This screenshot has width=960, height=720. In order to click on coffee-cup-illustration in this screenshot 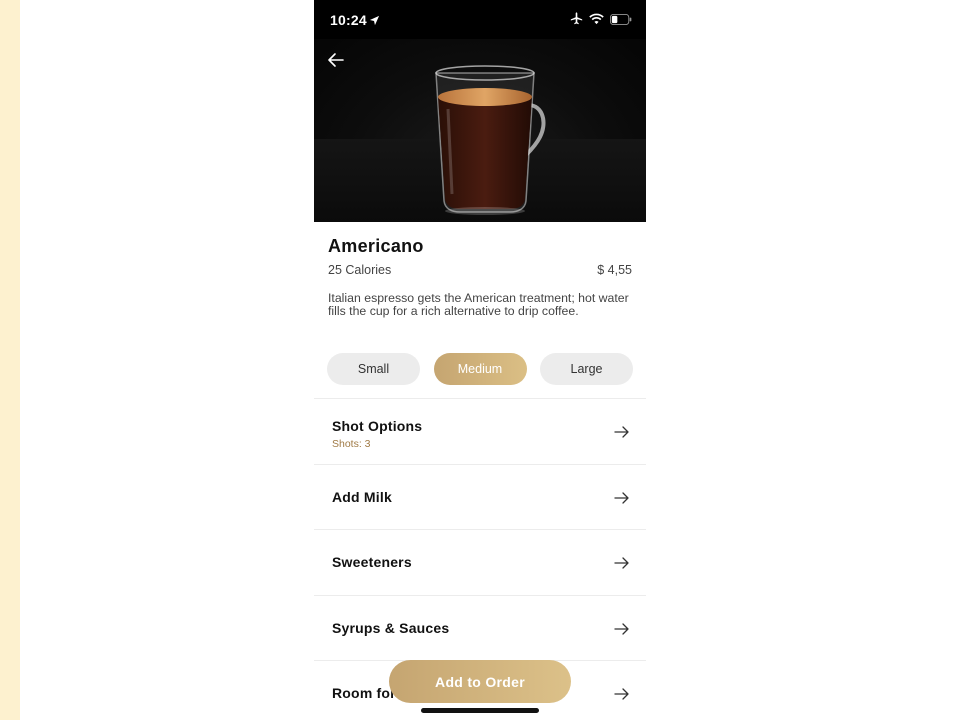, I will do `click(490, 140)`.